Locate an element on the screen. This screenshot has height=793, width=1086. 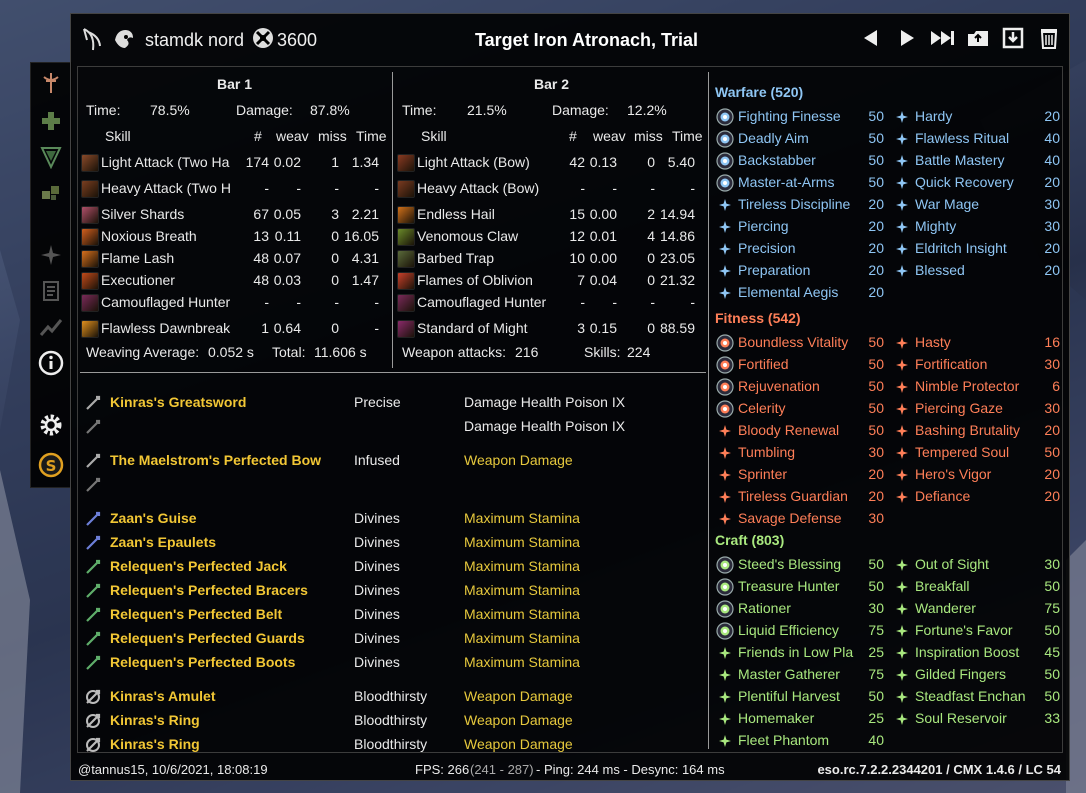
gear-item-name: Relequen's Perfected Jack is located at coordinates (198, 566).